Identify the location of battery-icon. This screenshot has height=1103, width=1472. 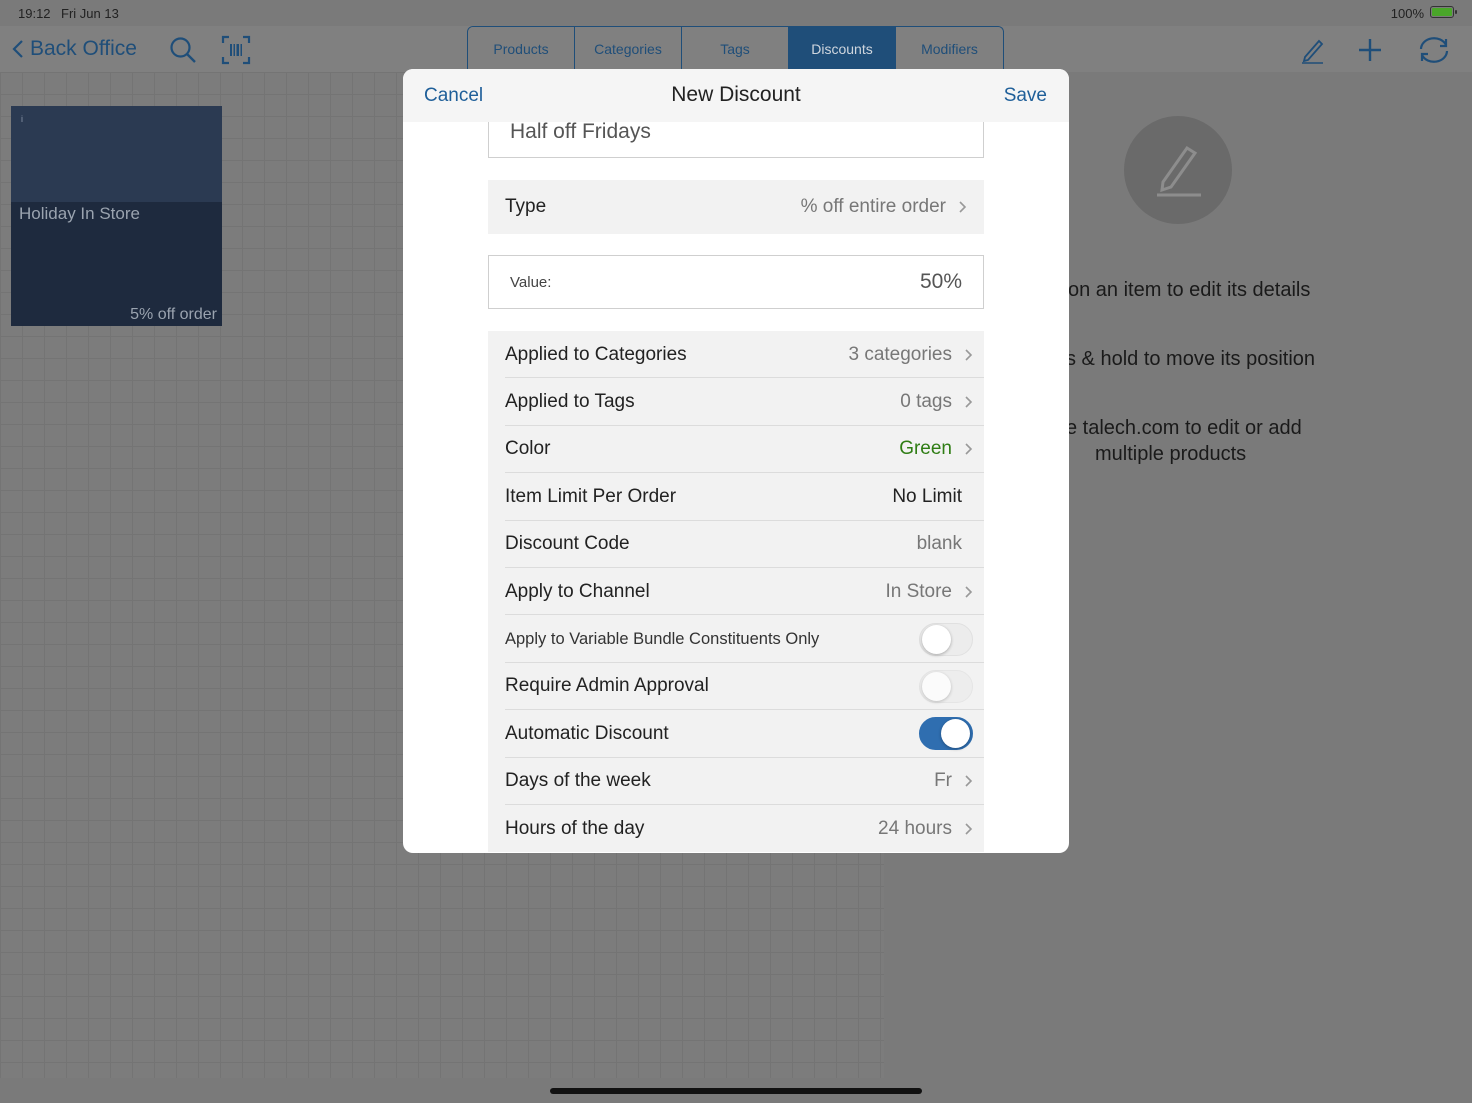
(1443, 12).